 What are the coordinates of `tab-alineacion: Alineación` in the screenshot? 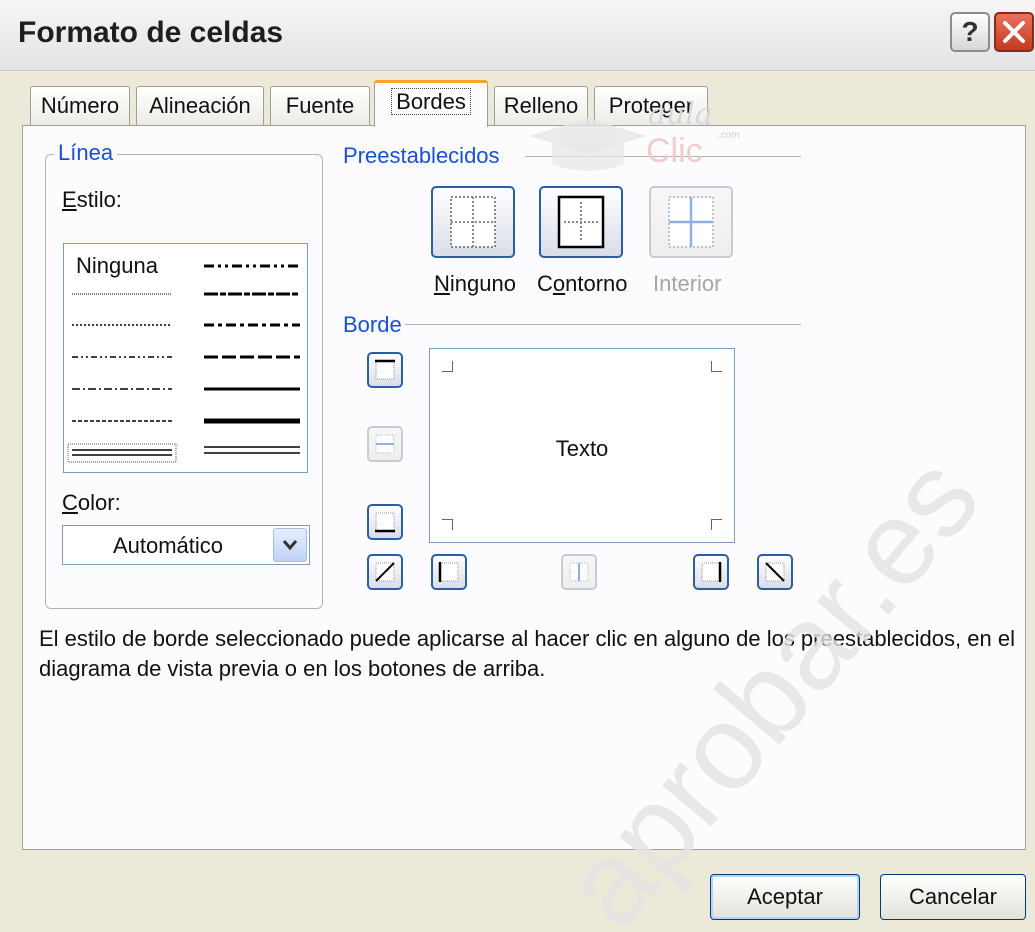 It's located at (200, 106).